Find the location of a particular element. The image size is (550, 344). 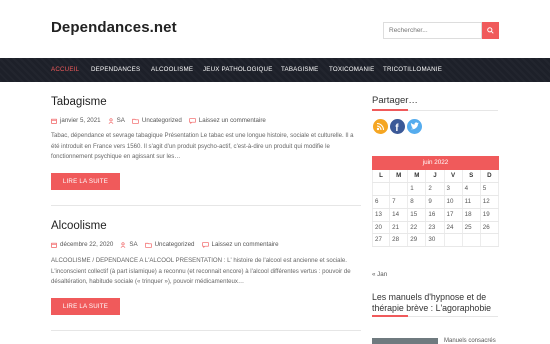

calendar-day: 4 is located at coordinates (472, 188).